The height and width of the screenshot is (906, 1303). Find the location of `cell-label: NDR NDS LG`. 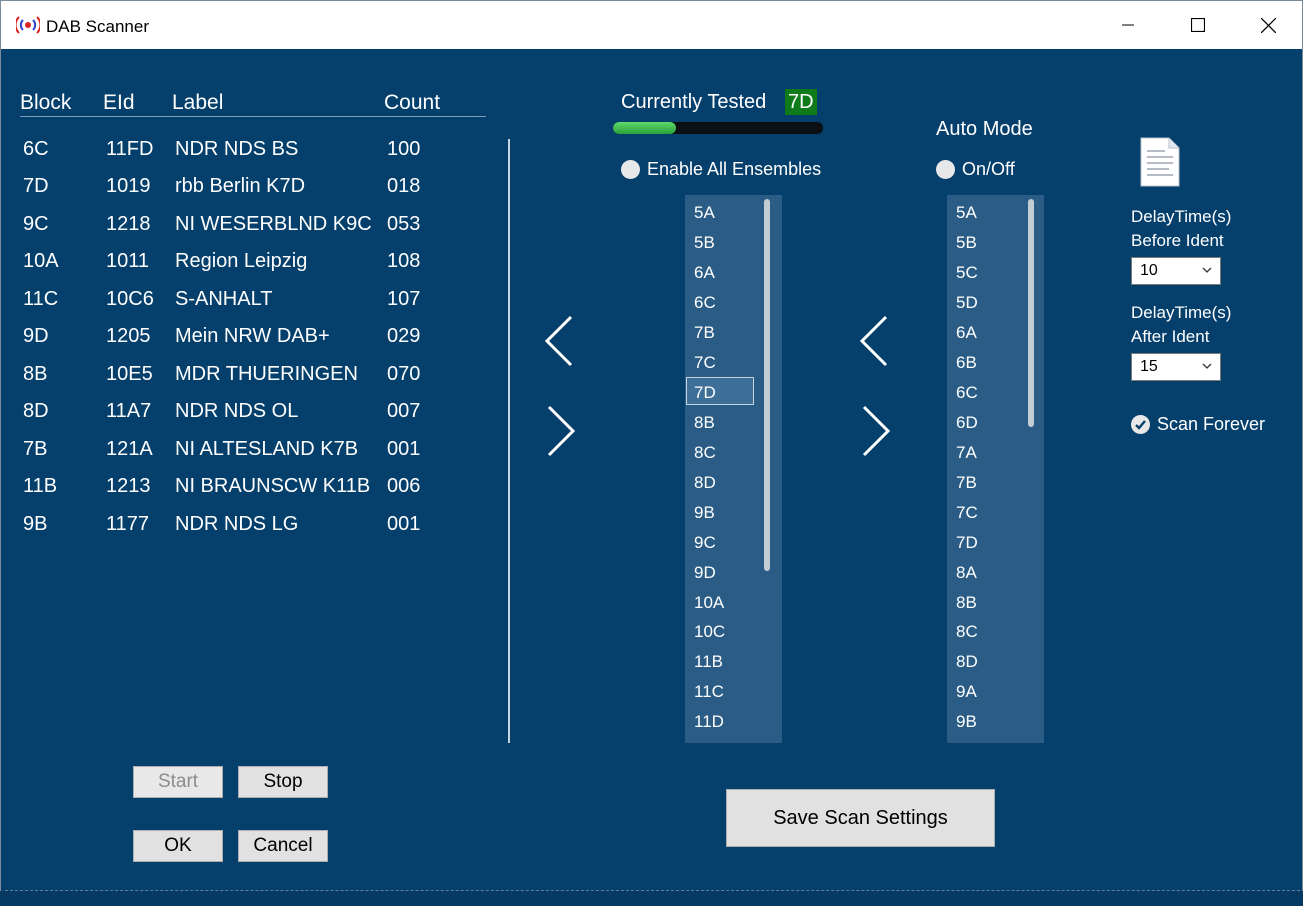

cell-label: NDR NDS LG is located at coordinates (237, 524).